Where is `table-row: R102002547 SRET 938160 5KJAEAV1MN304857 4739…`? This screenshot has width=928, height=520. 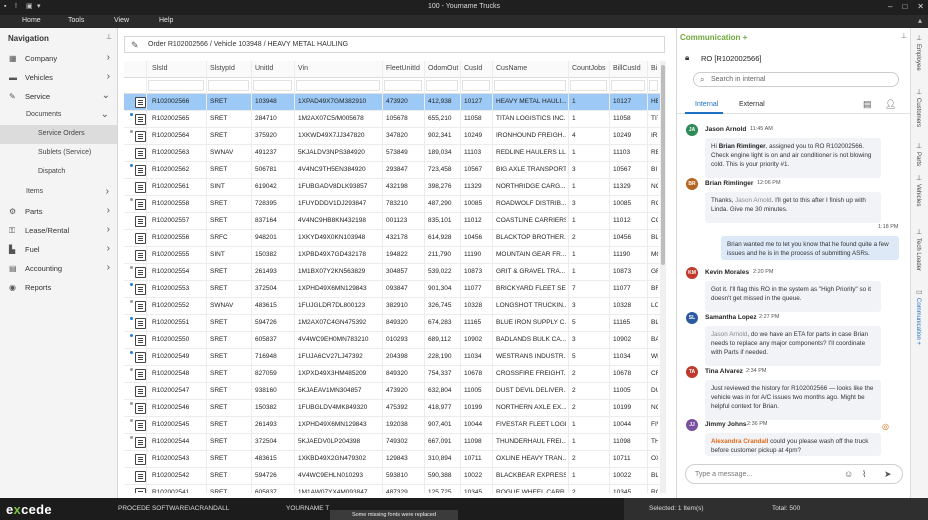 table-row: R102002547 SRET 938160 5KJAEAV1MN304857 4739… is located at coordinates (392, 391).